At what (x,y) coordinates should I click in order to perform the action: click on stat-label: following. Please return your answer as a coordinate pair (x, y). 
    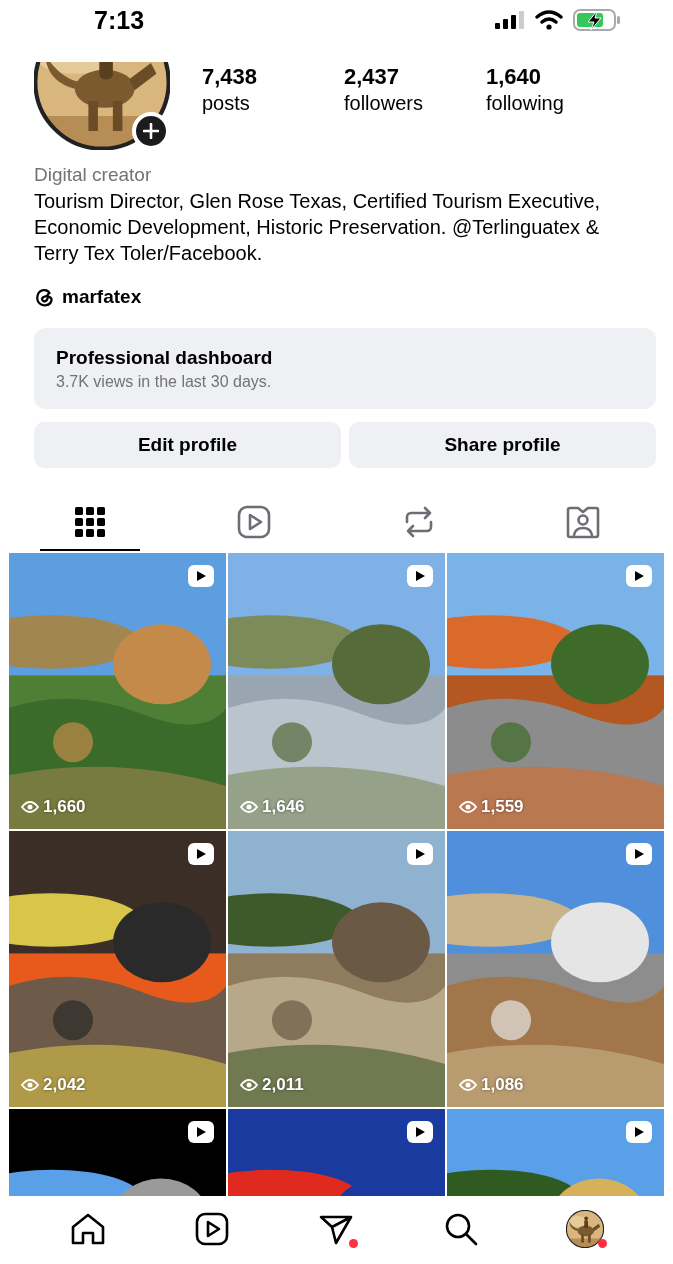
    Looking at the image, I should click on (525, 103).